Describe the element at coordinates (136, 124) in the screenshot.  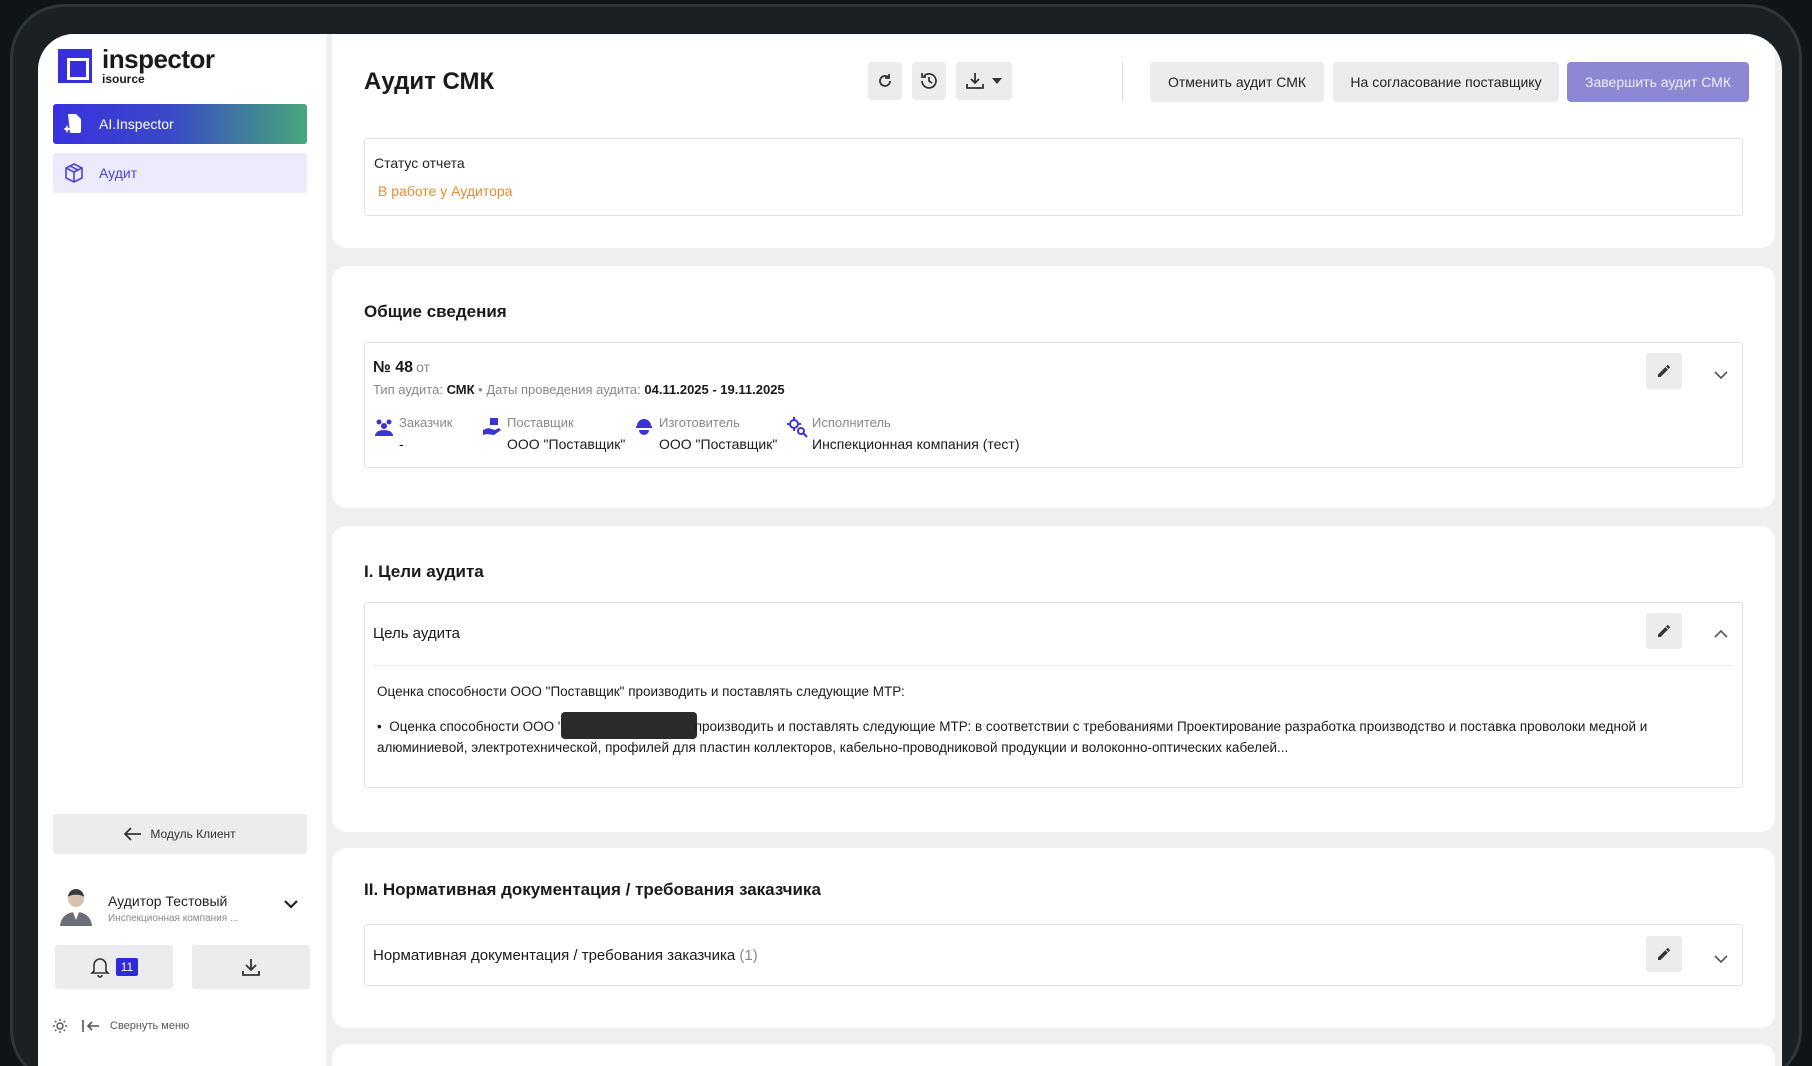
I see `sidebar-item-label: AI.Inspector` at that location.